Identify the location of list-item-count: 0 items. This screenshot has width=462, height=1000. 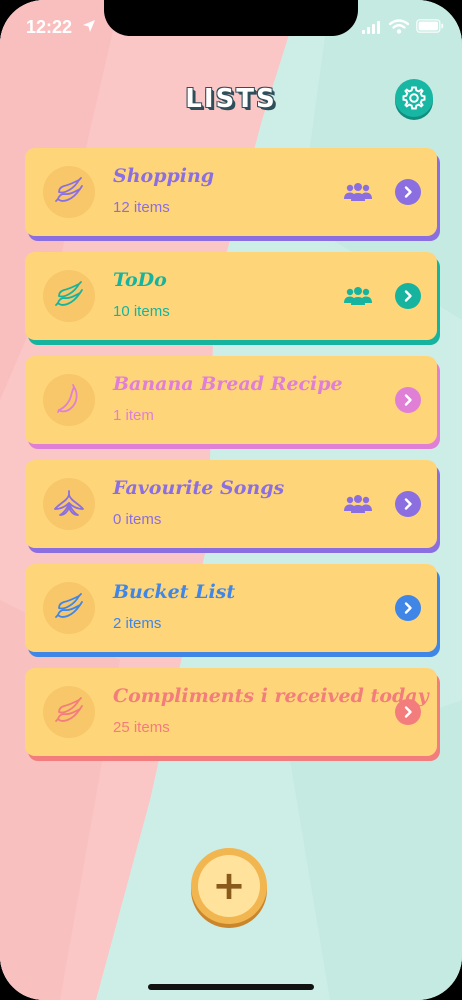
(137, 519).